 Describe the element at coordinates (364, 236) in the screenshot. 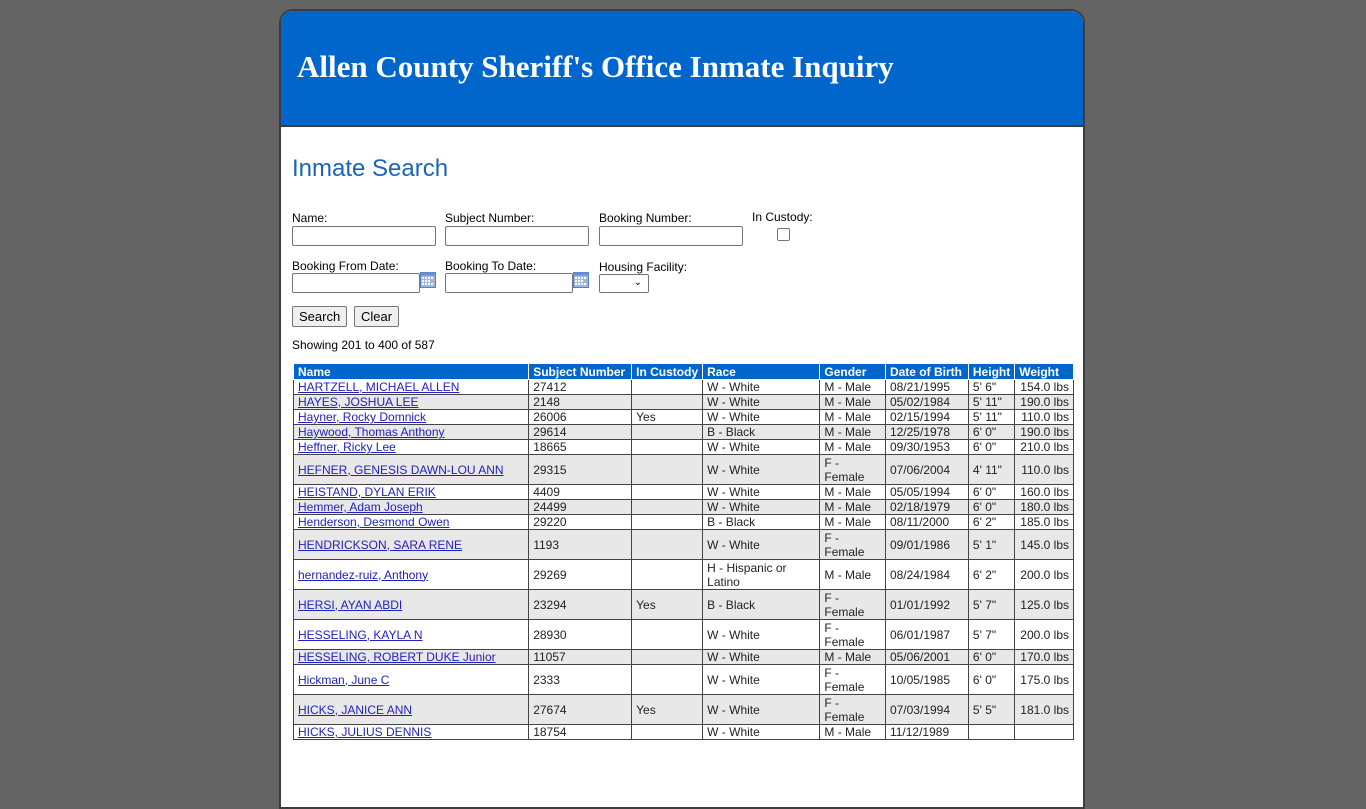

I see `name-input` at that location.